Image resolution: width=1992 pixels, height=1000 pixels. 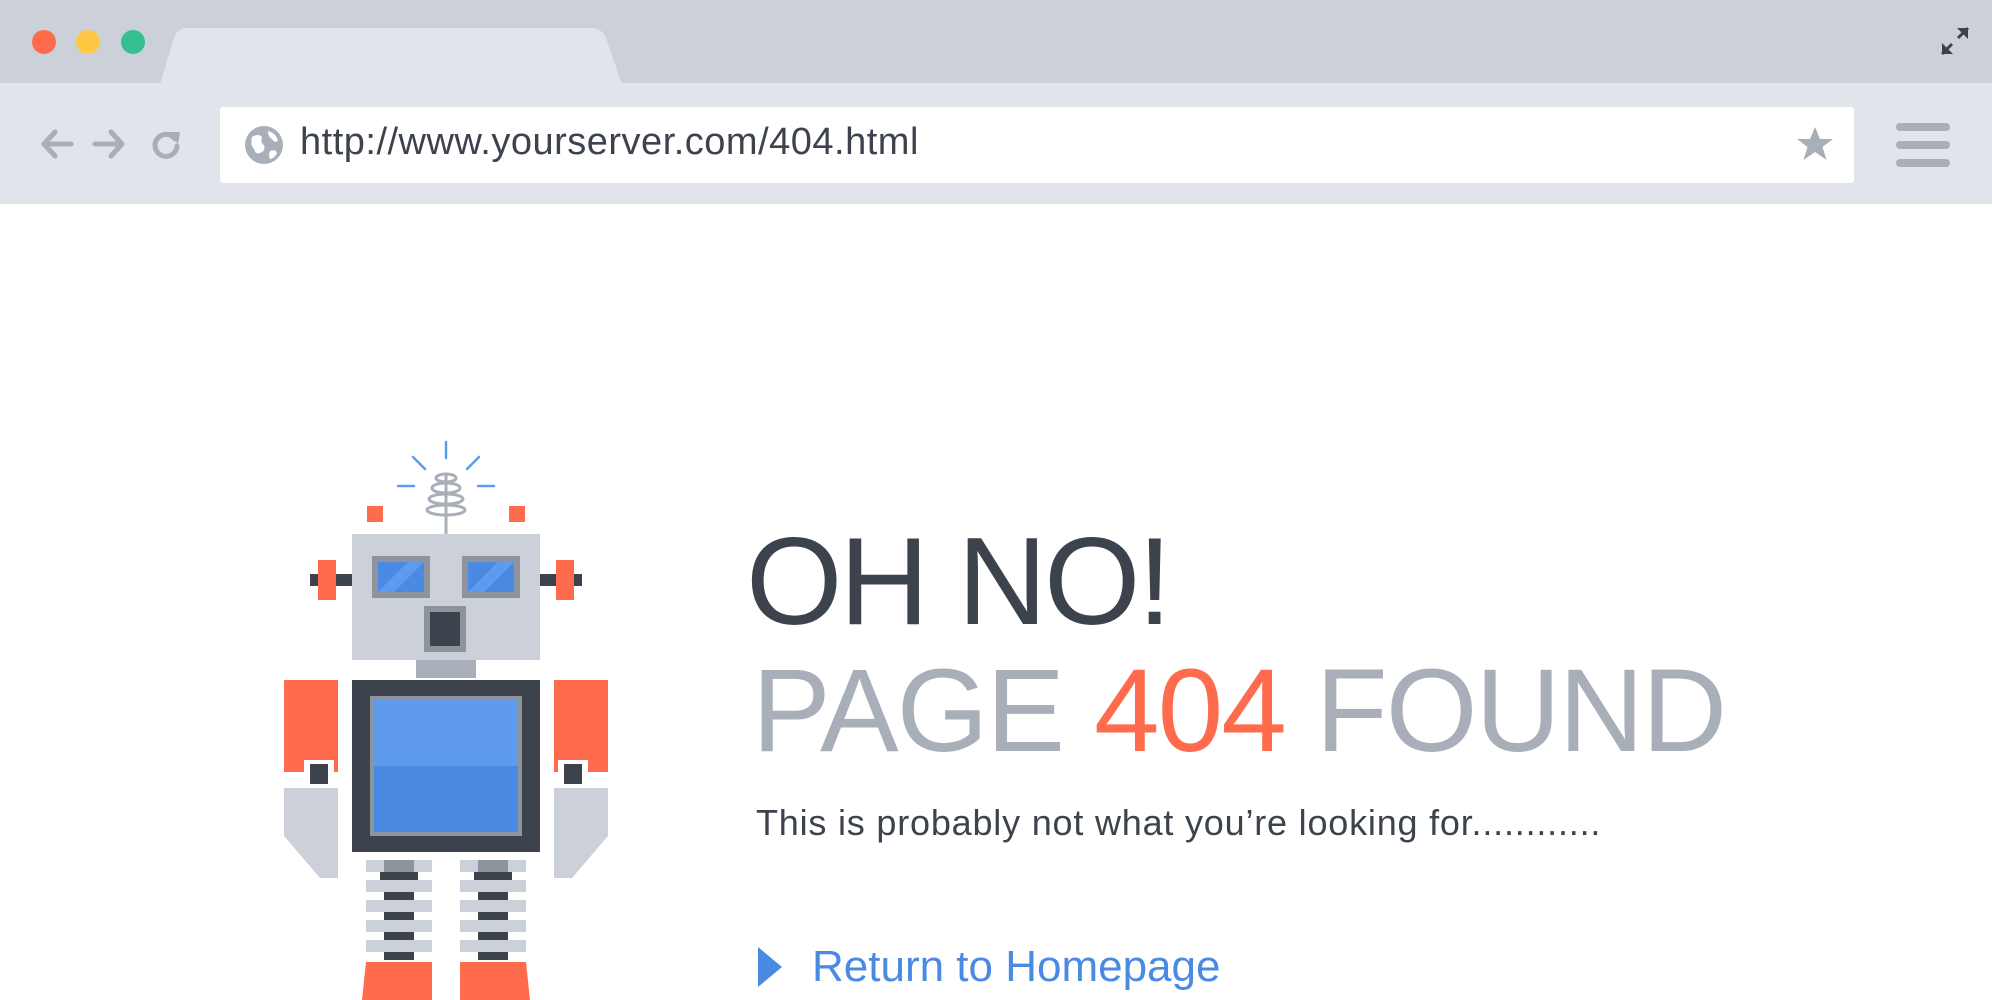 I want to click on play-triangle-icon, so click(x=770, y=967).